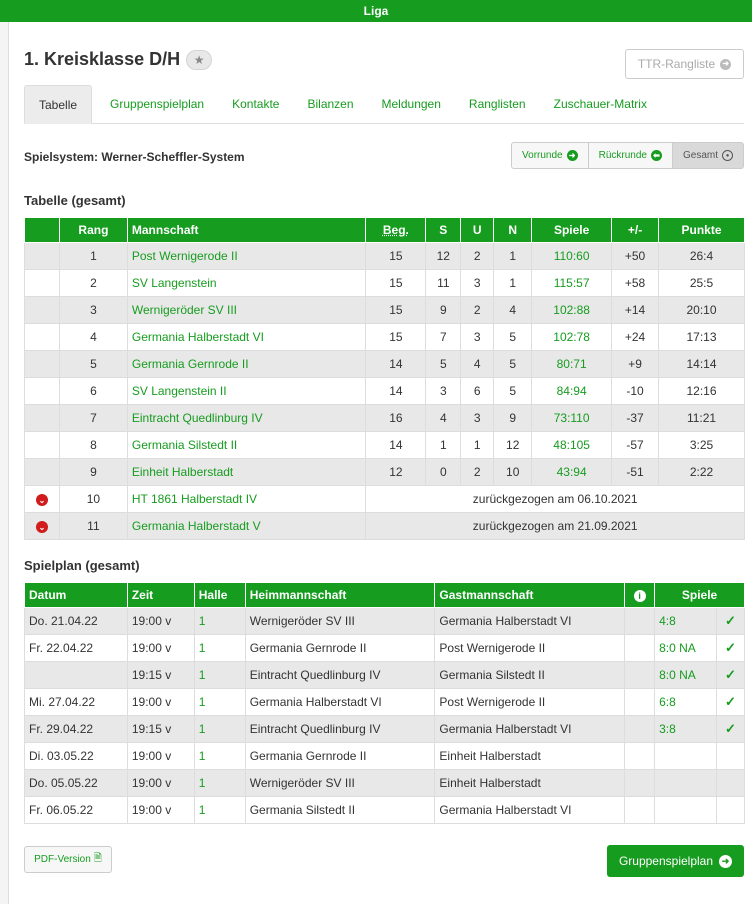 This screenshot has height=904, width=752. What do you see at coordinates (384, 445) in the screenshot?
I see `table-row: 8 Germania Silstedt II 14 1 1 12 48:105 -57 3:25` at bounding box center [384, 445].